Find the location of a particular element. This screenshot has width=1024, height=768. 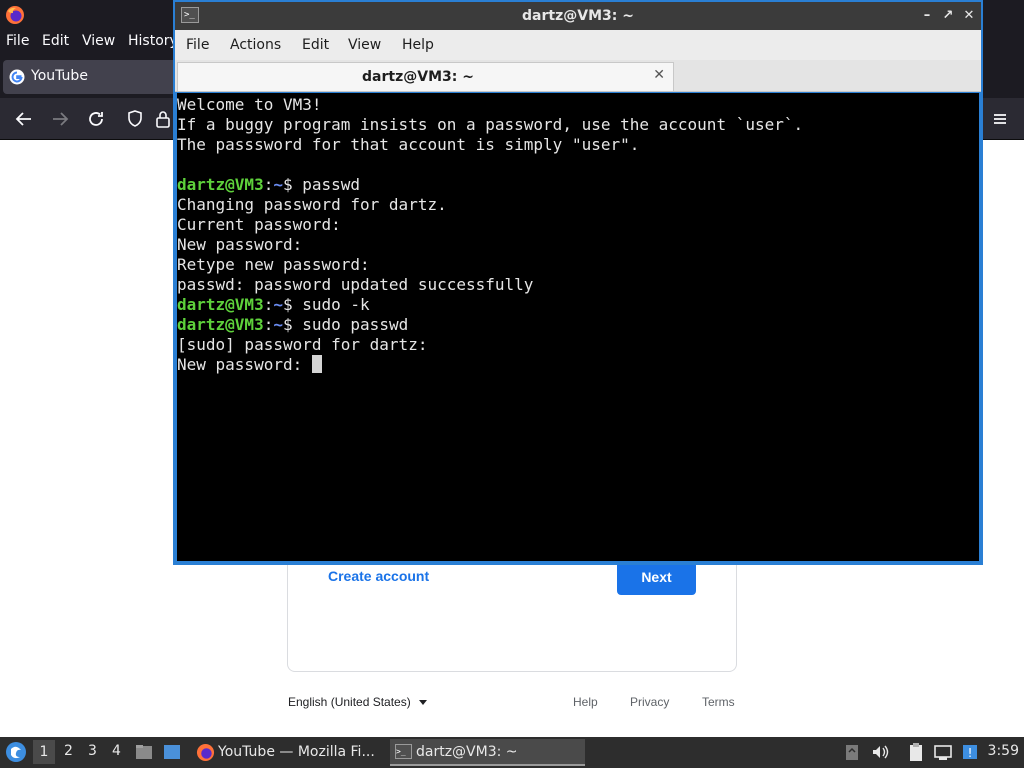

notification-icon is located at coordinates (852, 752).